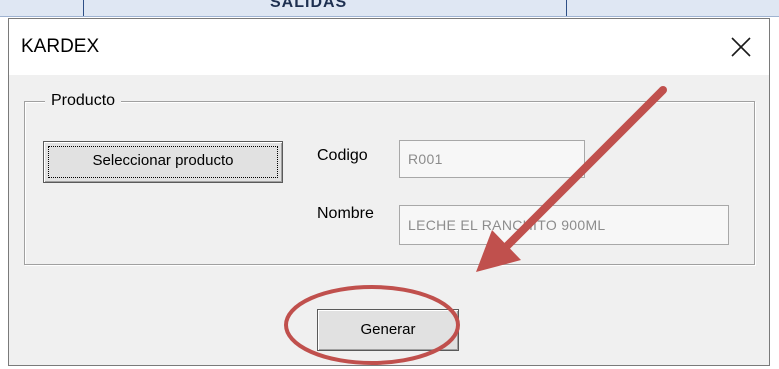 The image size is (779, 369). What do you see at coordinates (564, 225) in the screenshot?
I see `nombre-field` at bounding box center [564, 225].